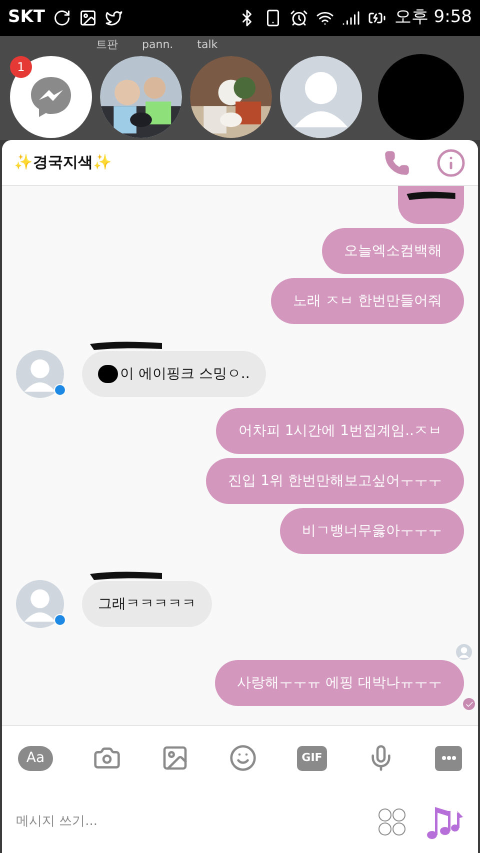  I want to click on sticker-button, so click(392, 822).